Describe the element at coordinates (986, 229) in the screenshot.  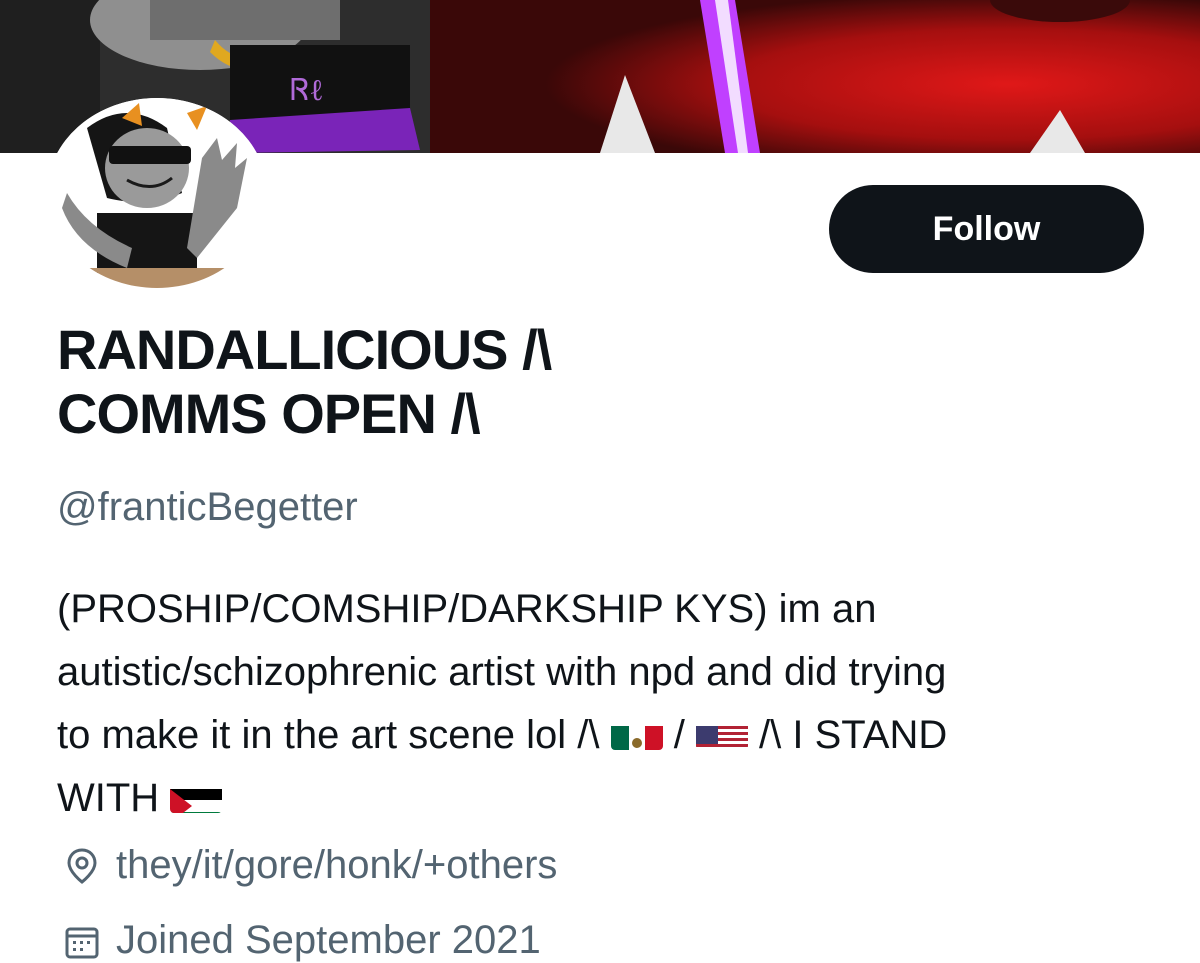
I see `follow-button: Follow` at that location.